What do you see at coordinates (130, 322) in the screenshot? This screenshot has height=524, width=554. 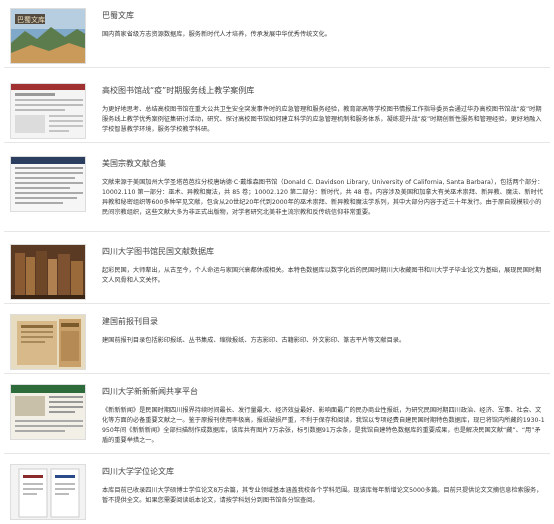 I see `item-title: 建国前报刊目录` at bounding box center [130, 322].